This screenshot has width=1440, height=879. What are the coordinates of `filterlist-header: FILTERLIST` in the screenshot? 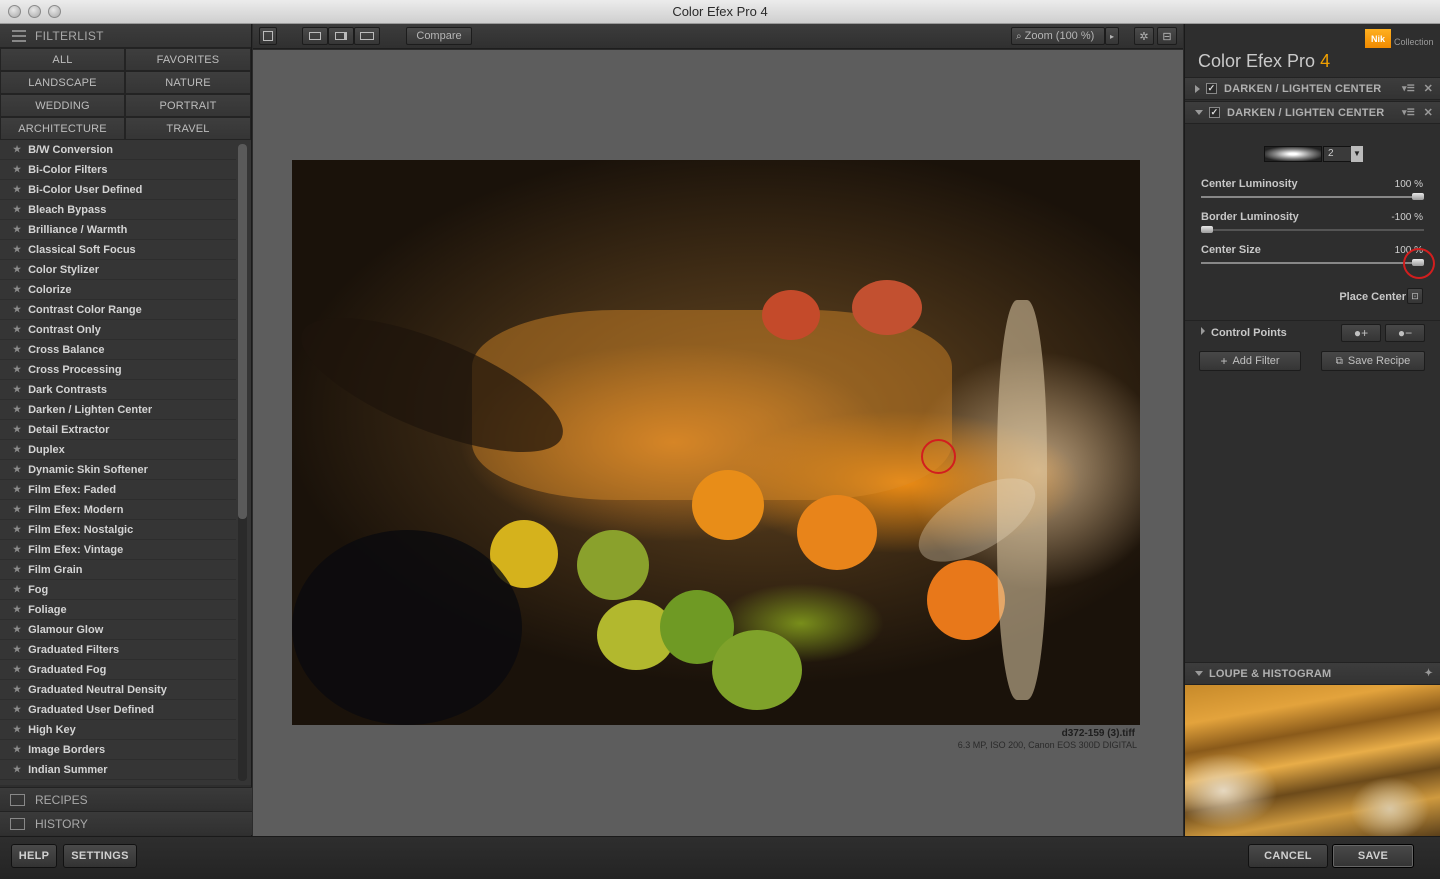 It's located at (125, 36).